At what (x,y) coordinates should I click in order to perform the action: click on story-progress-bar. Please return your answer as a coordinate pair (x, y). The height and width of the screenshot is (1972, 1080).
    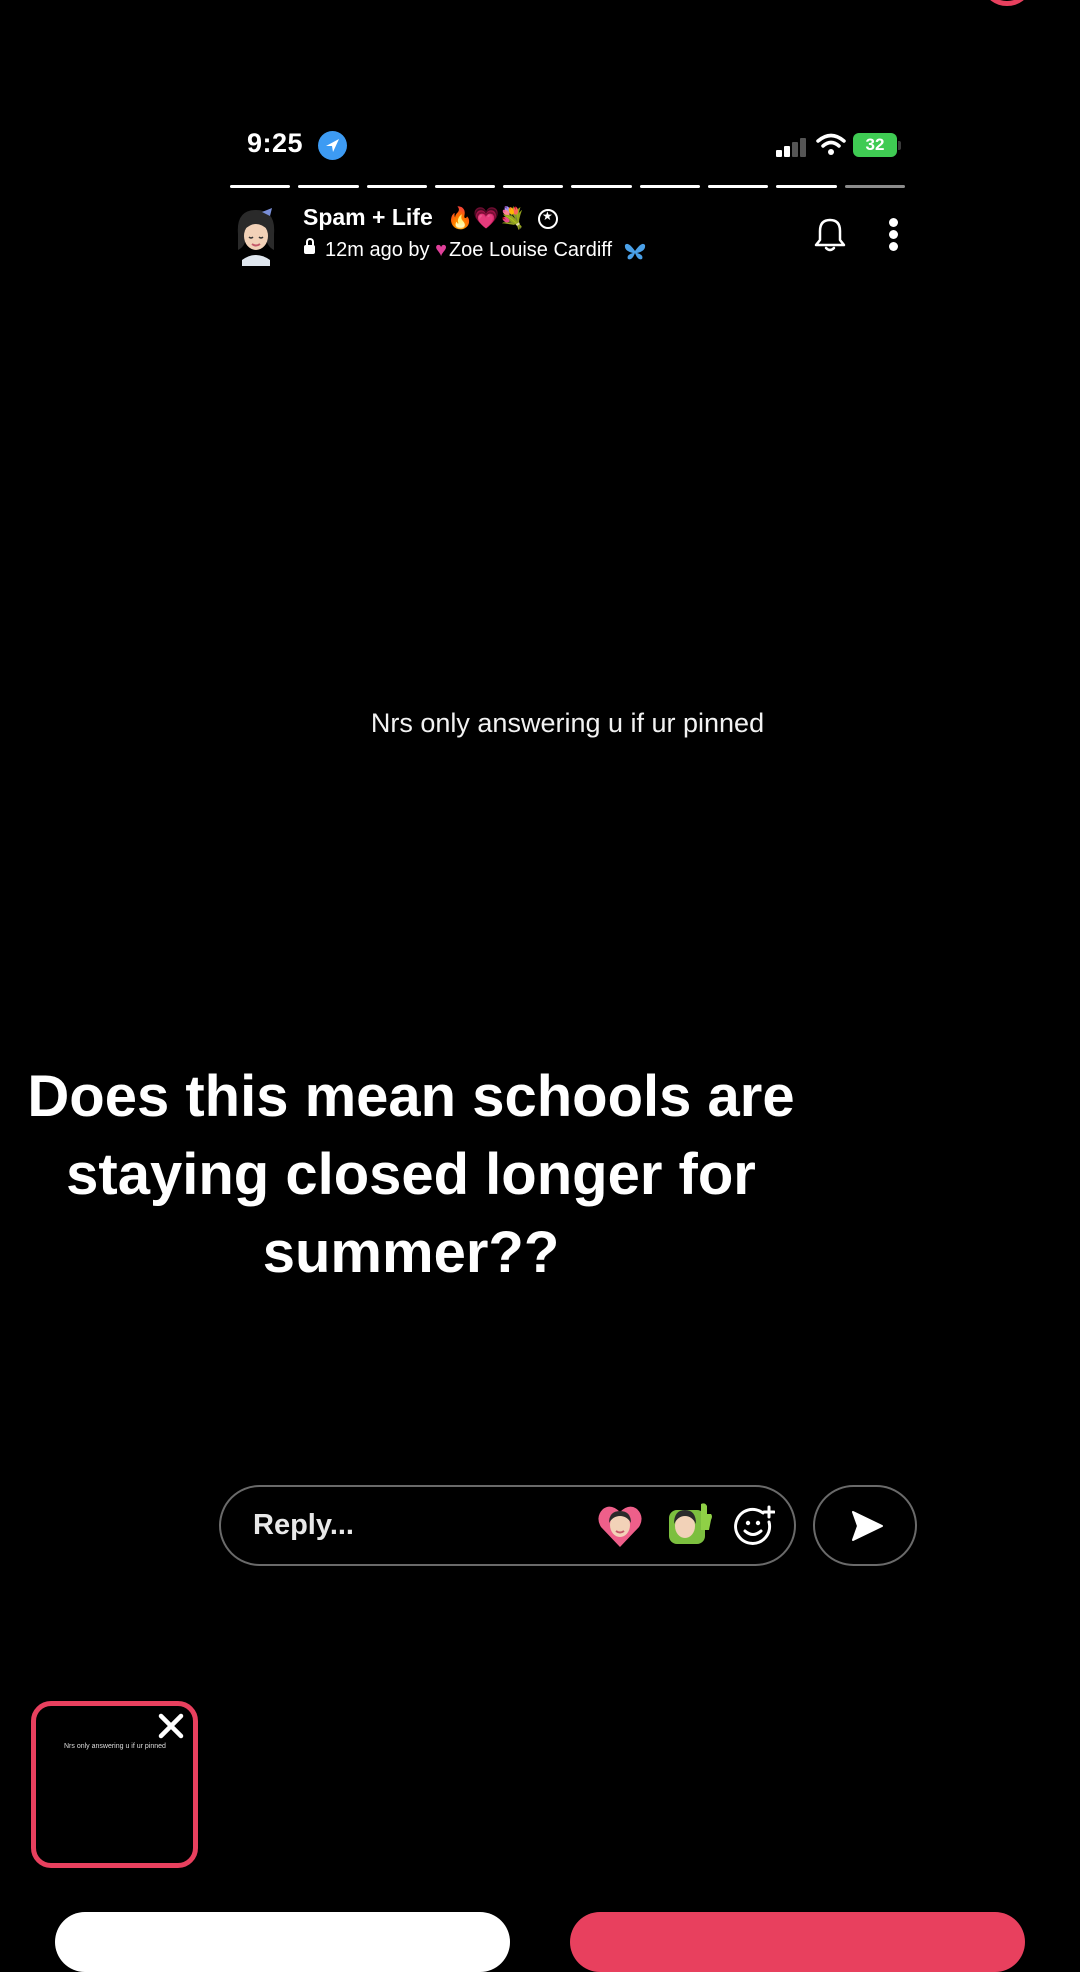
    Looking at the image, I should click on (567, 186).